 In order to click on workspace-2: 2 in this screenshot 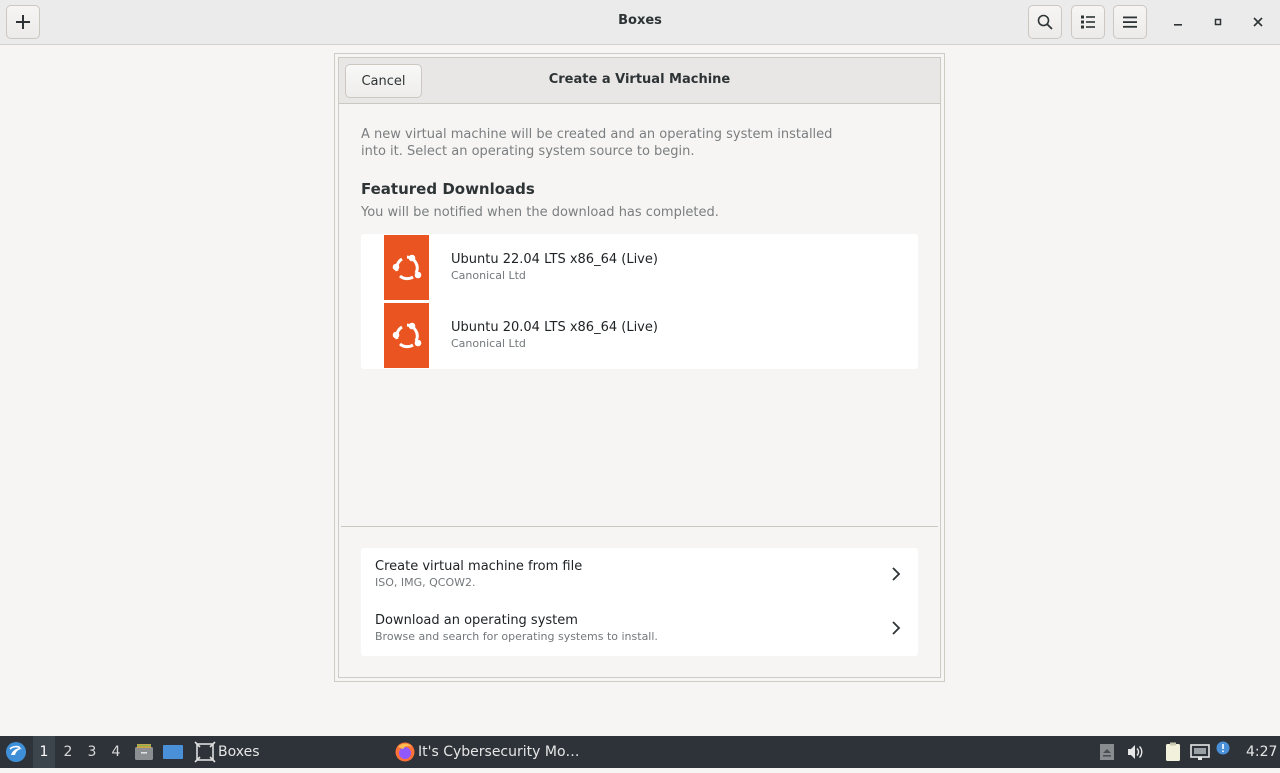, I will do `click(68, 752)`.